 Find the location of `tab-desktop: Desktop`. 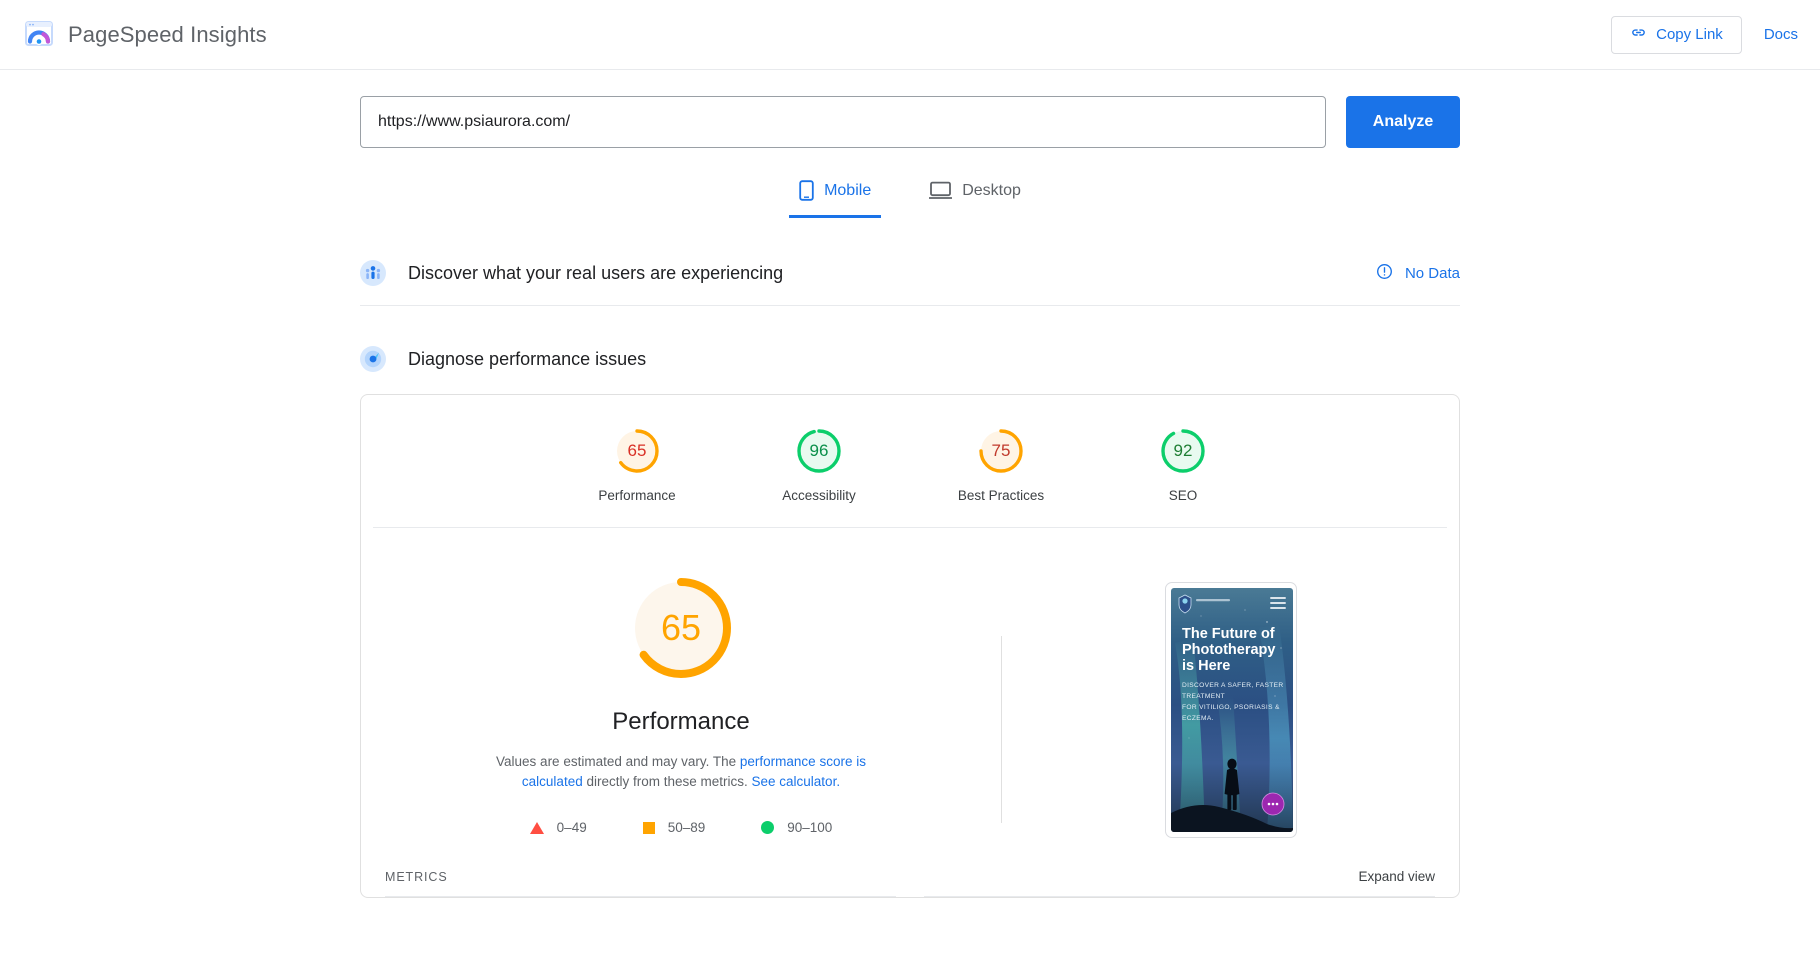

tab-desktop: Desktop is located at coordinates (975, 193).